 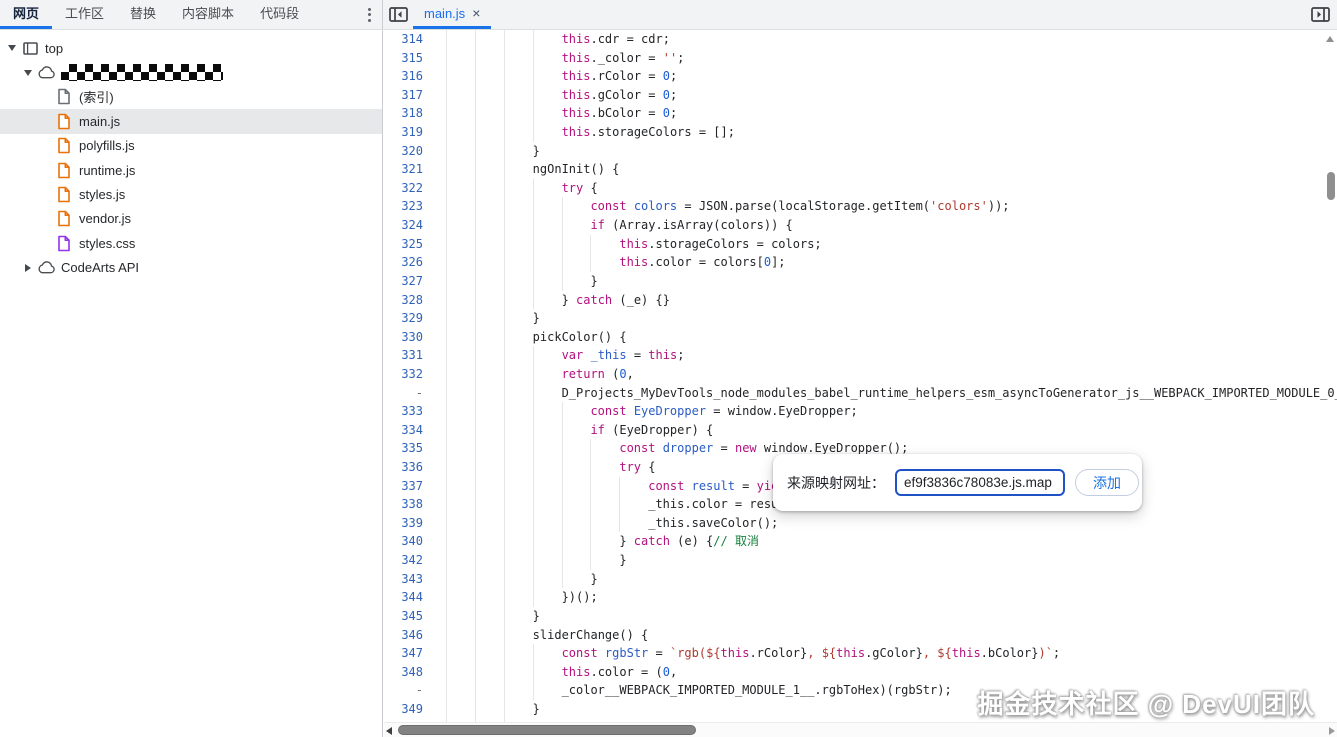 I want to click on line-number: 345, so click(x=410, y=616).